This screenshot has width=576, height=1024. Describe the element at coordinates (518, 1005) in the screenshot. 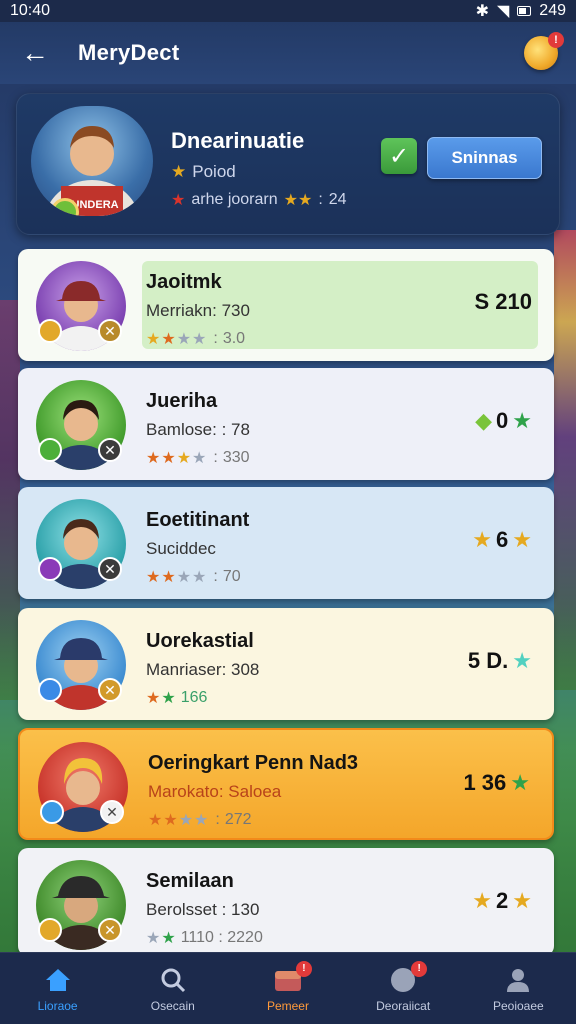

I see `nav-label: Peoioaee` at that location.